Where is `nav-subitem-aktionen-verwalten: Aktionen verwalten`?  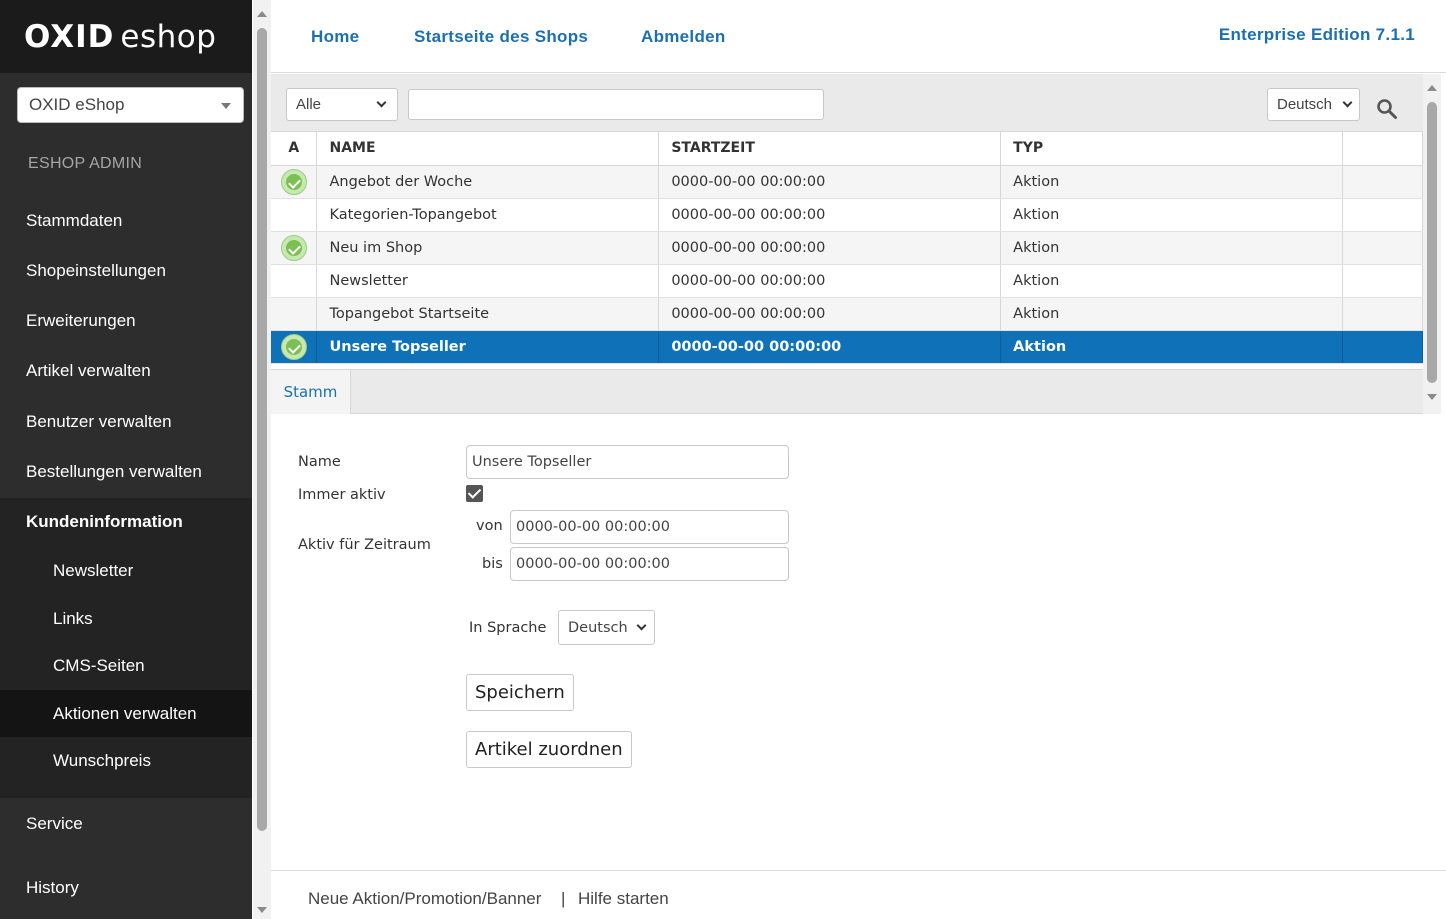 nav-subitem-aktionen-verwalten: Aktionen verwalten is located at coordinates (126, 714).